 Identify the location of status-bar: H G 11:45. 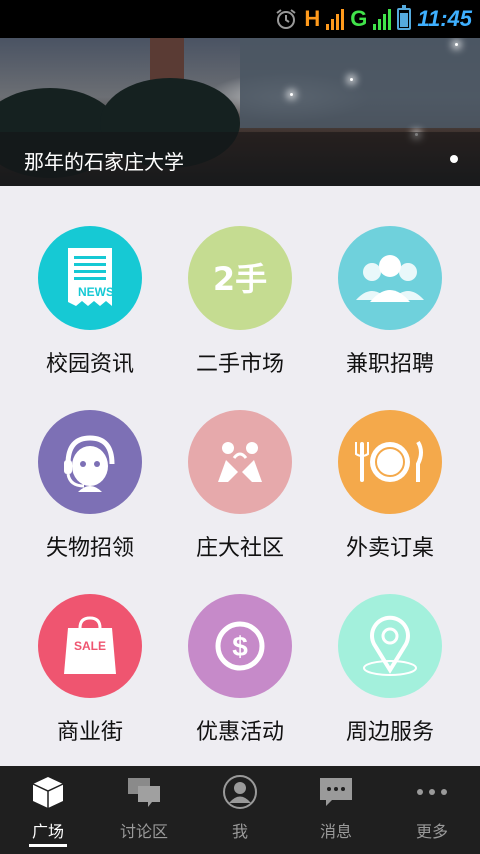
(240, 19).